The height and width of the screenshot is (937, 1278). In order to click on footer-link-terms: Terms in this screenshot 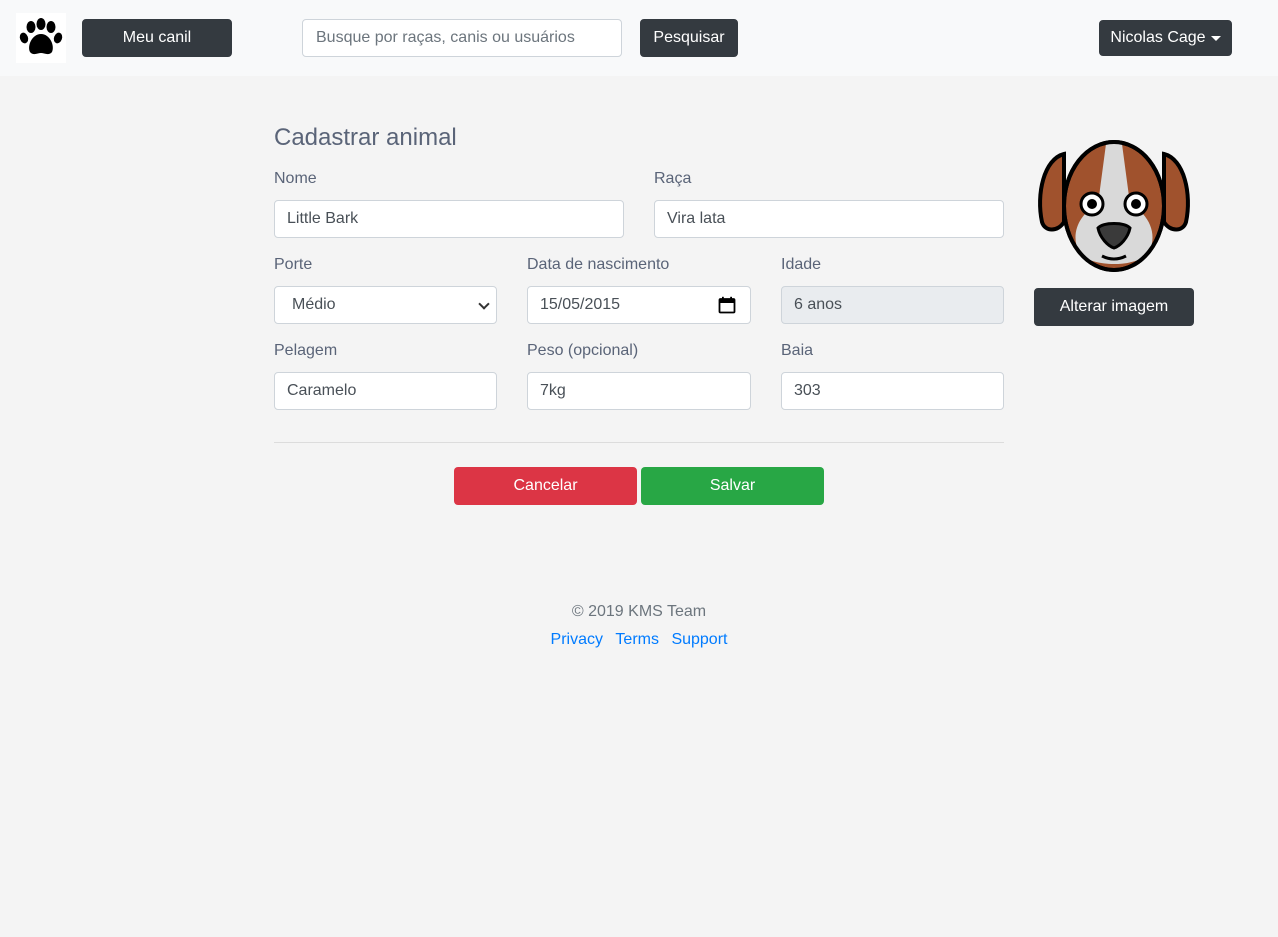, I will do `click(637, 639)`.